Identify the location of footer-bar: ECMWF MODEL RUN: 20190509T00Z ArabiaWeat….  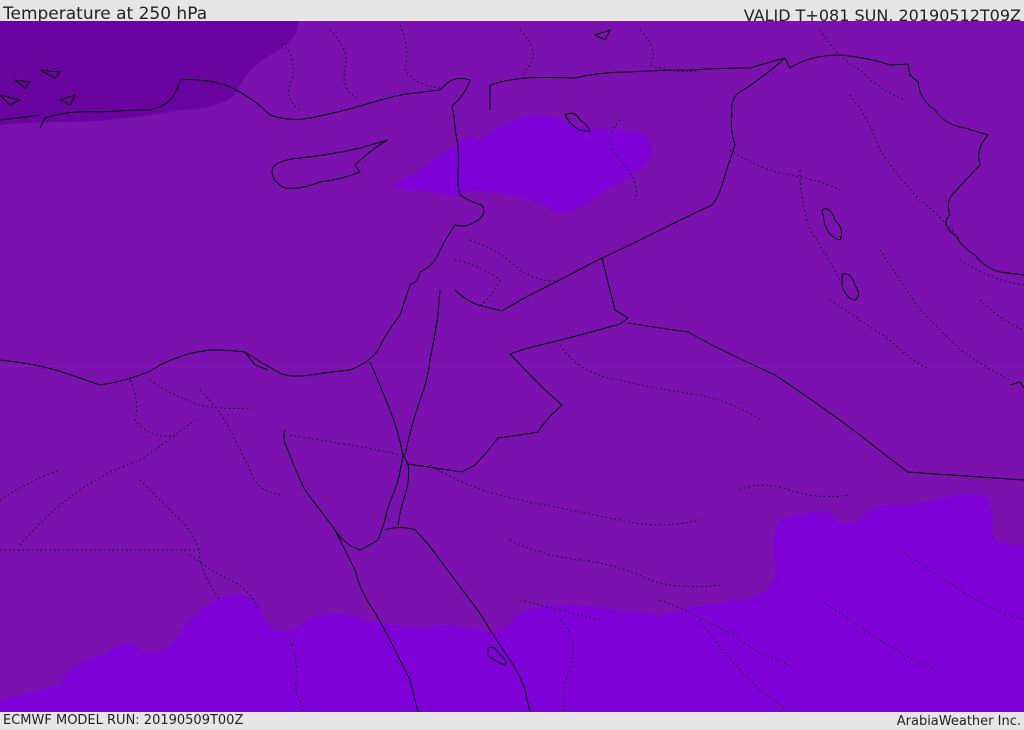
(512, 720).